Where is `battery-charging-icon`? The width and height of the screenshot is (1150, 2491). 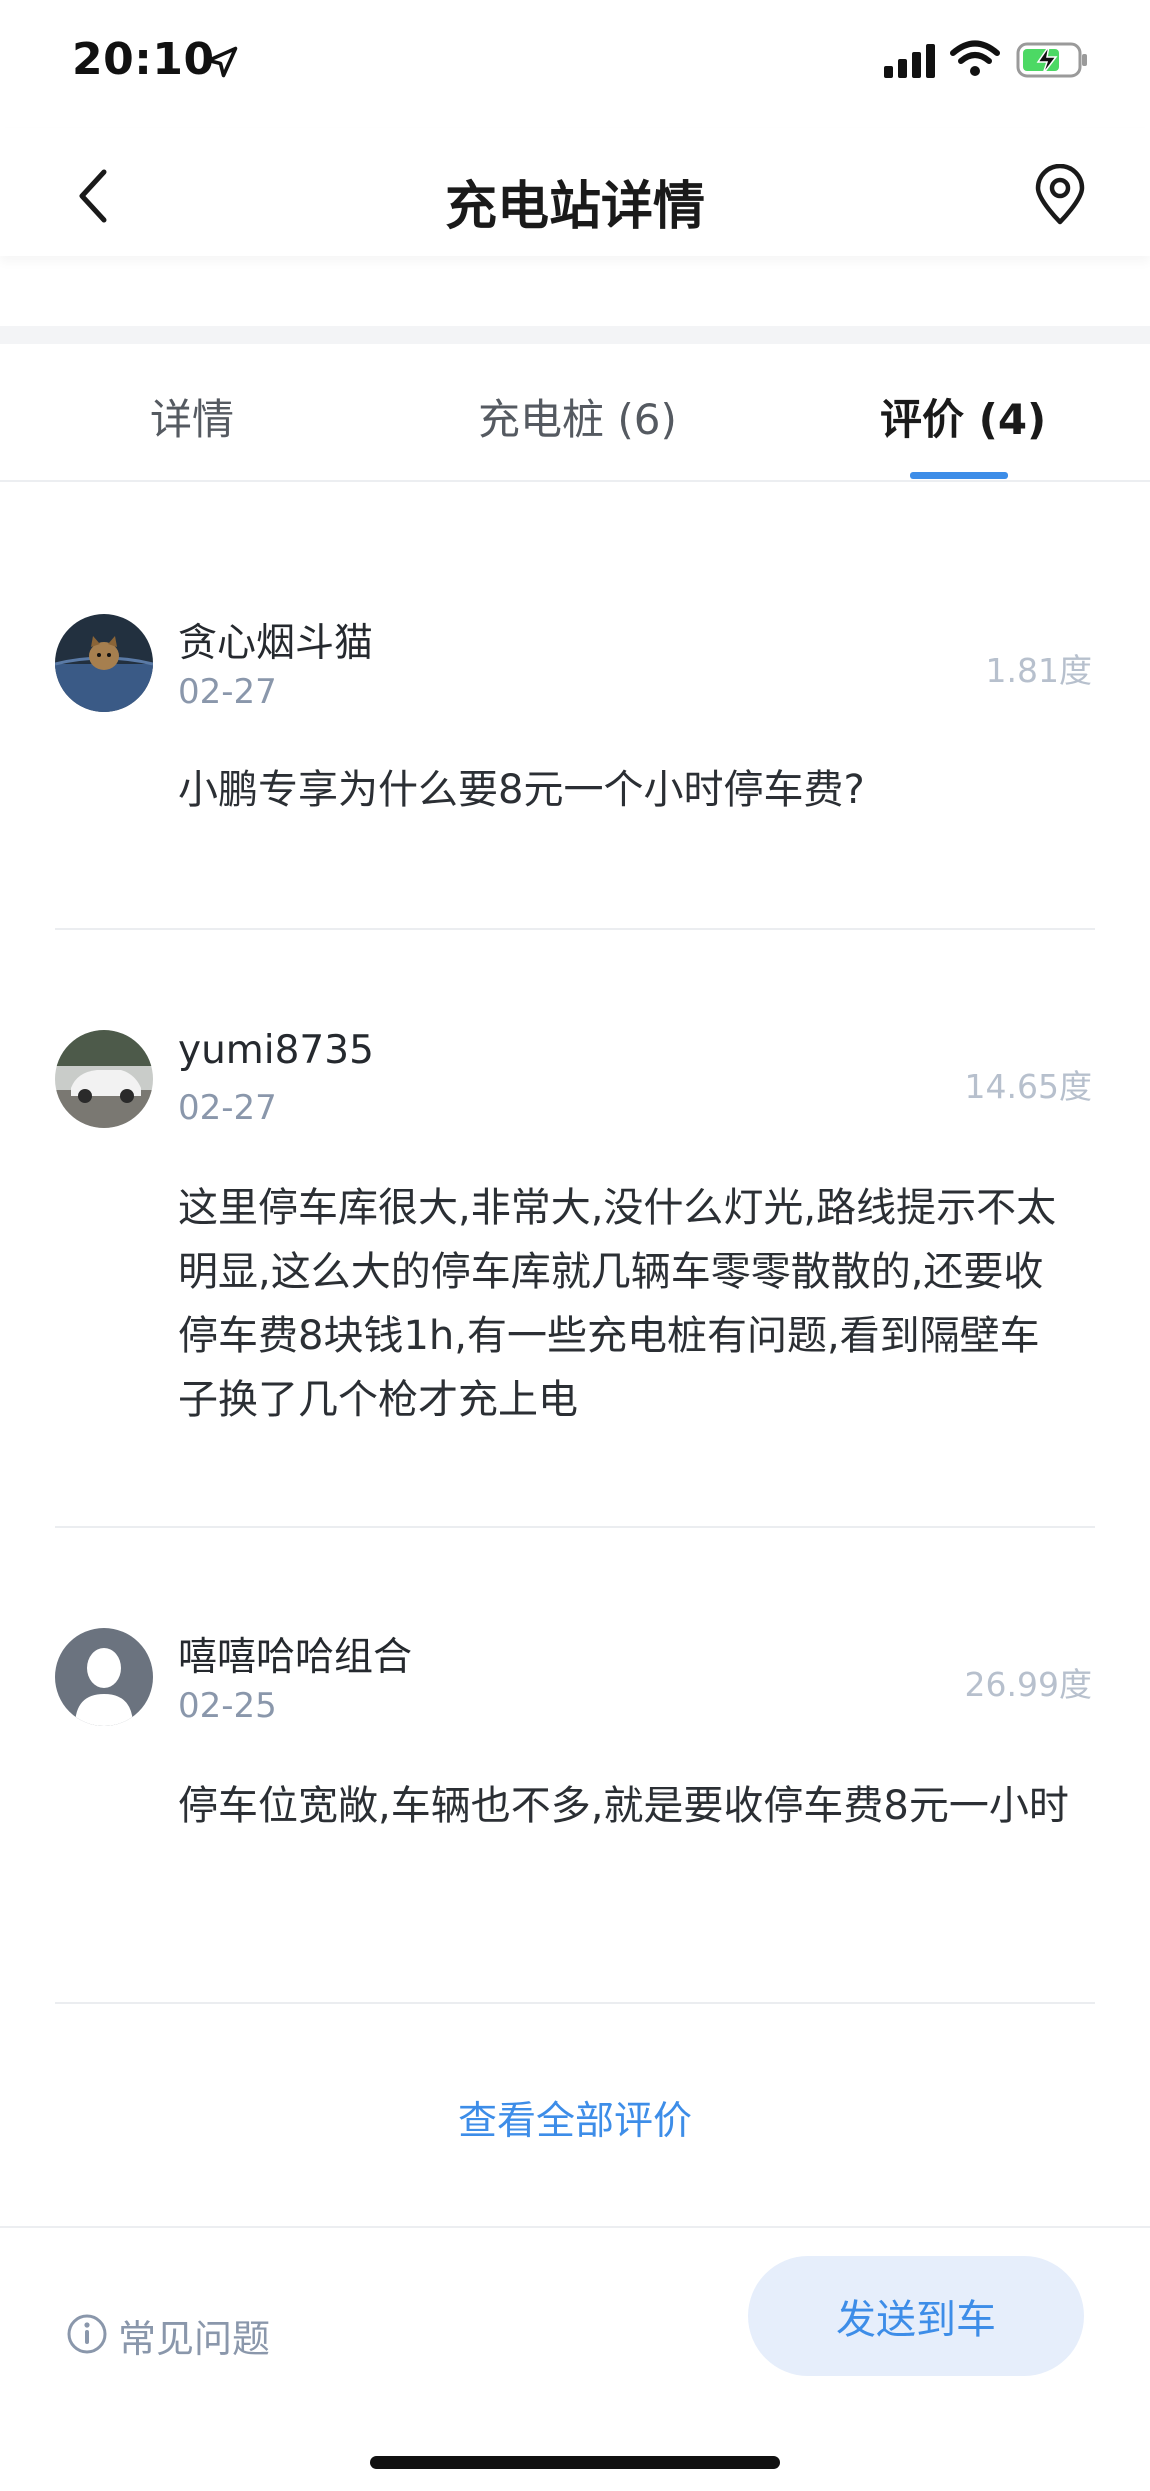
battery-charging-icon is located at coordinates (1053, 62).